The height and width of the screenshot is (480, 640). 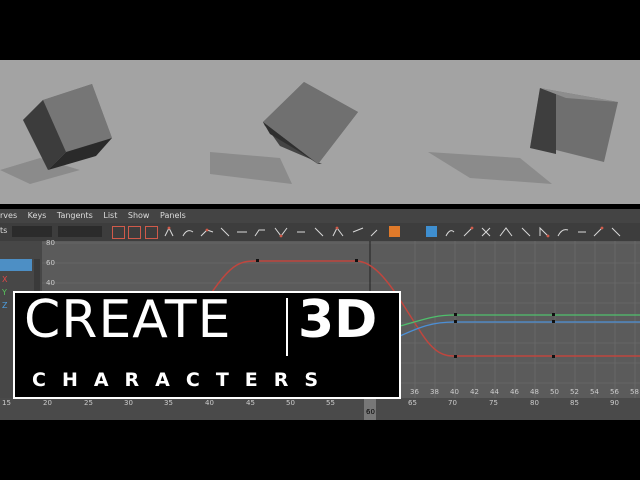 I want to click on x-tick-label: 48, so click(x=534, y=392).